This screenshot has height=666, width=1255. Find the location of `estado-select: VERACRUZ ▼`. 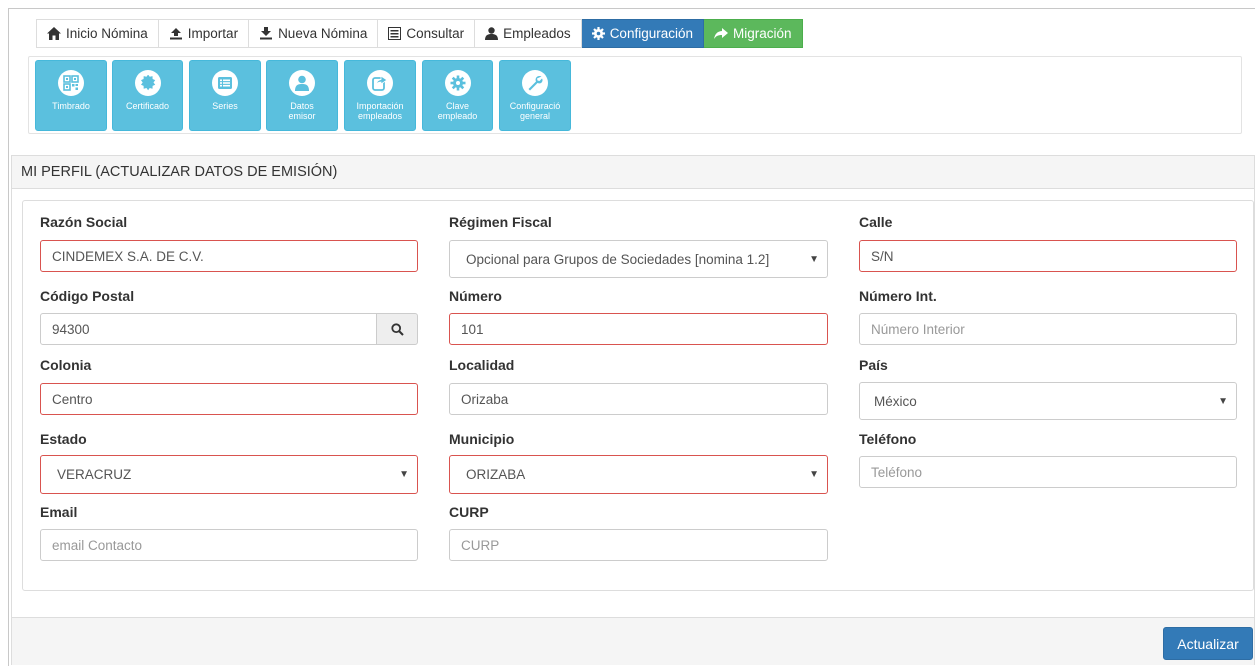

estado-select: VERACRUZ ▼ is located at coordinates (229, 474).